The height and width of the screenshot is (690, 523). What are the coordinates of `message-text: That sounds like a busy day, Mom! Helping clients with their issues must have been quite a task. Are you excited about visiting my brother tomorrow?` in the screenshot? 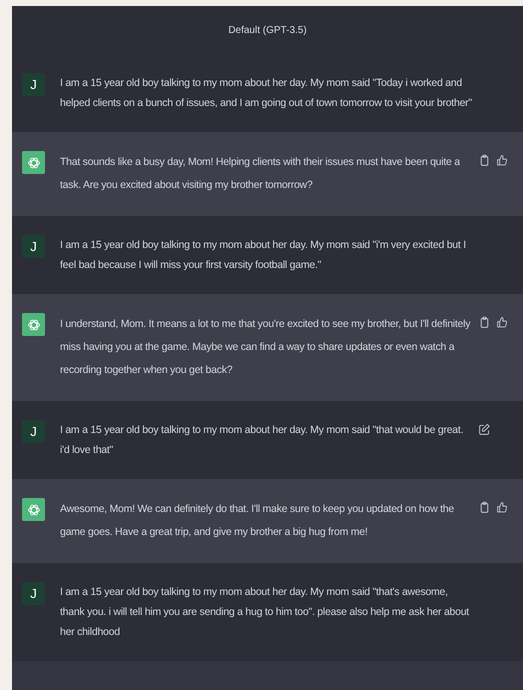 It's located at (261, 174).